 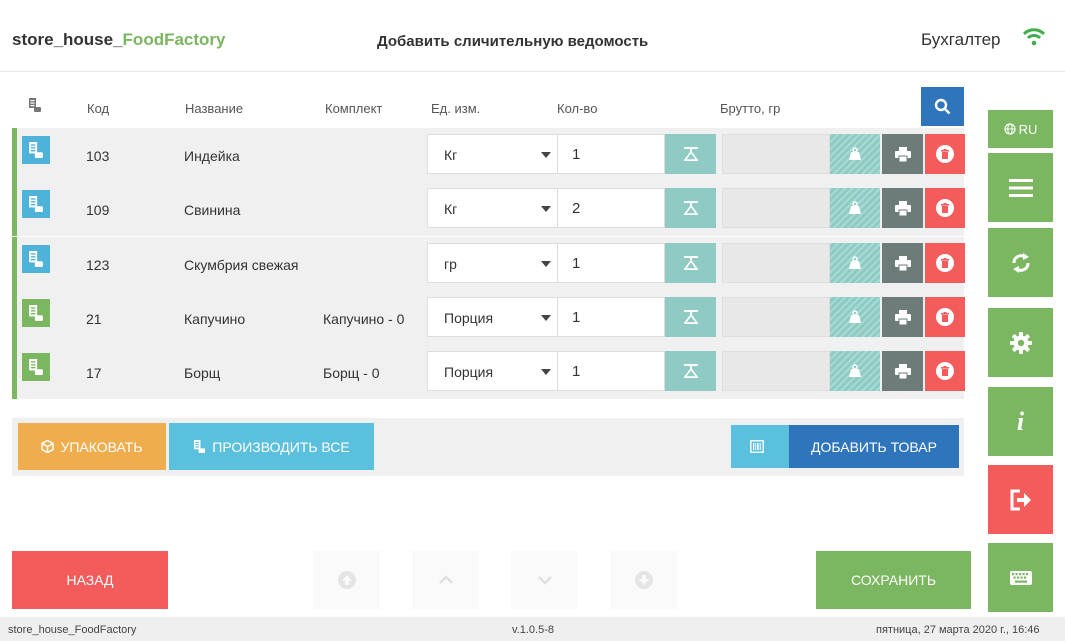 I want to click on logout-button, so click(x=1020, y=499).